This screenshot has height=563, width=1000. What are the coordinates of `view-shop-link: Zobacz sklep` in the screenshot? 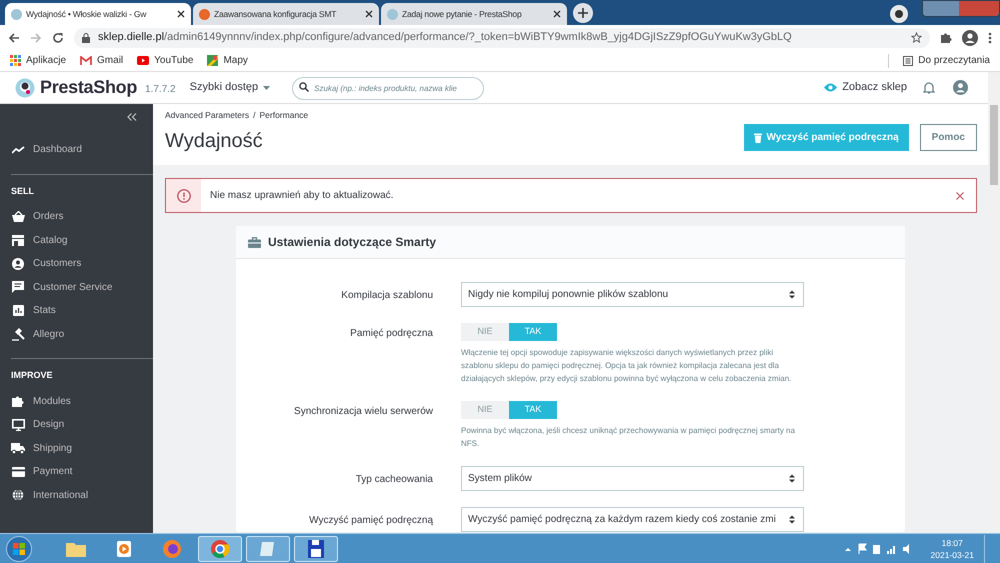 It's located at (865, 87).